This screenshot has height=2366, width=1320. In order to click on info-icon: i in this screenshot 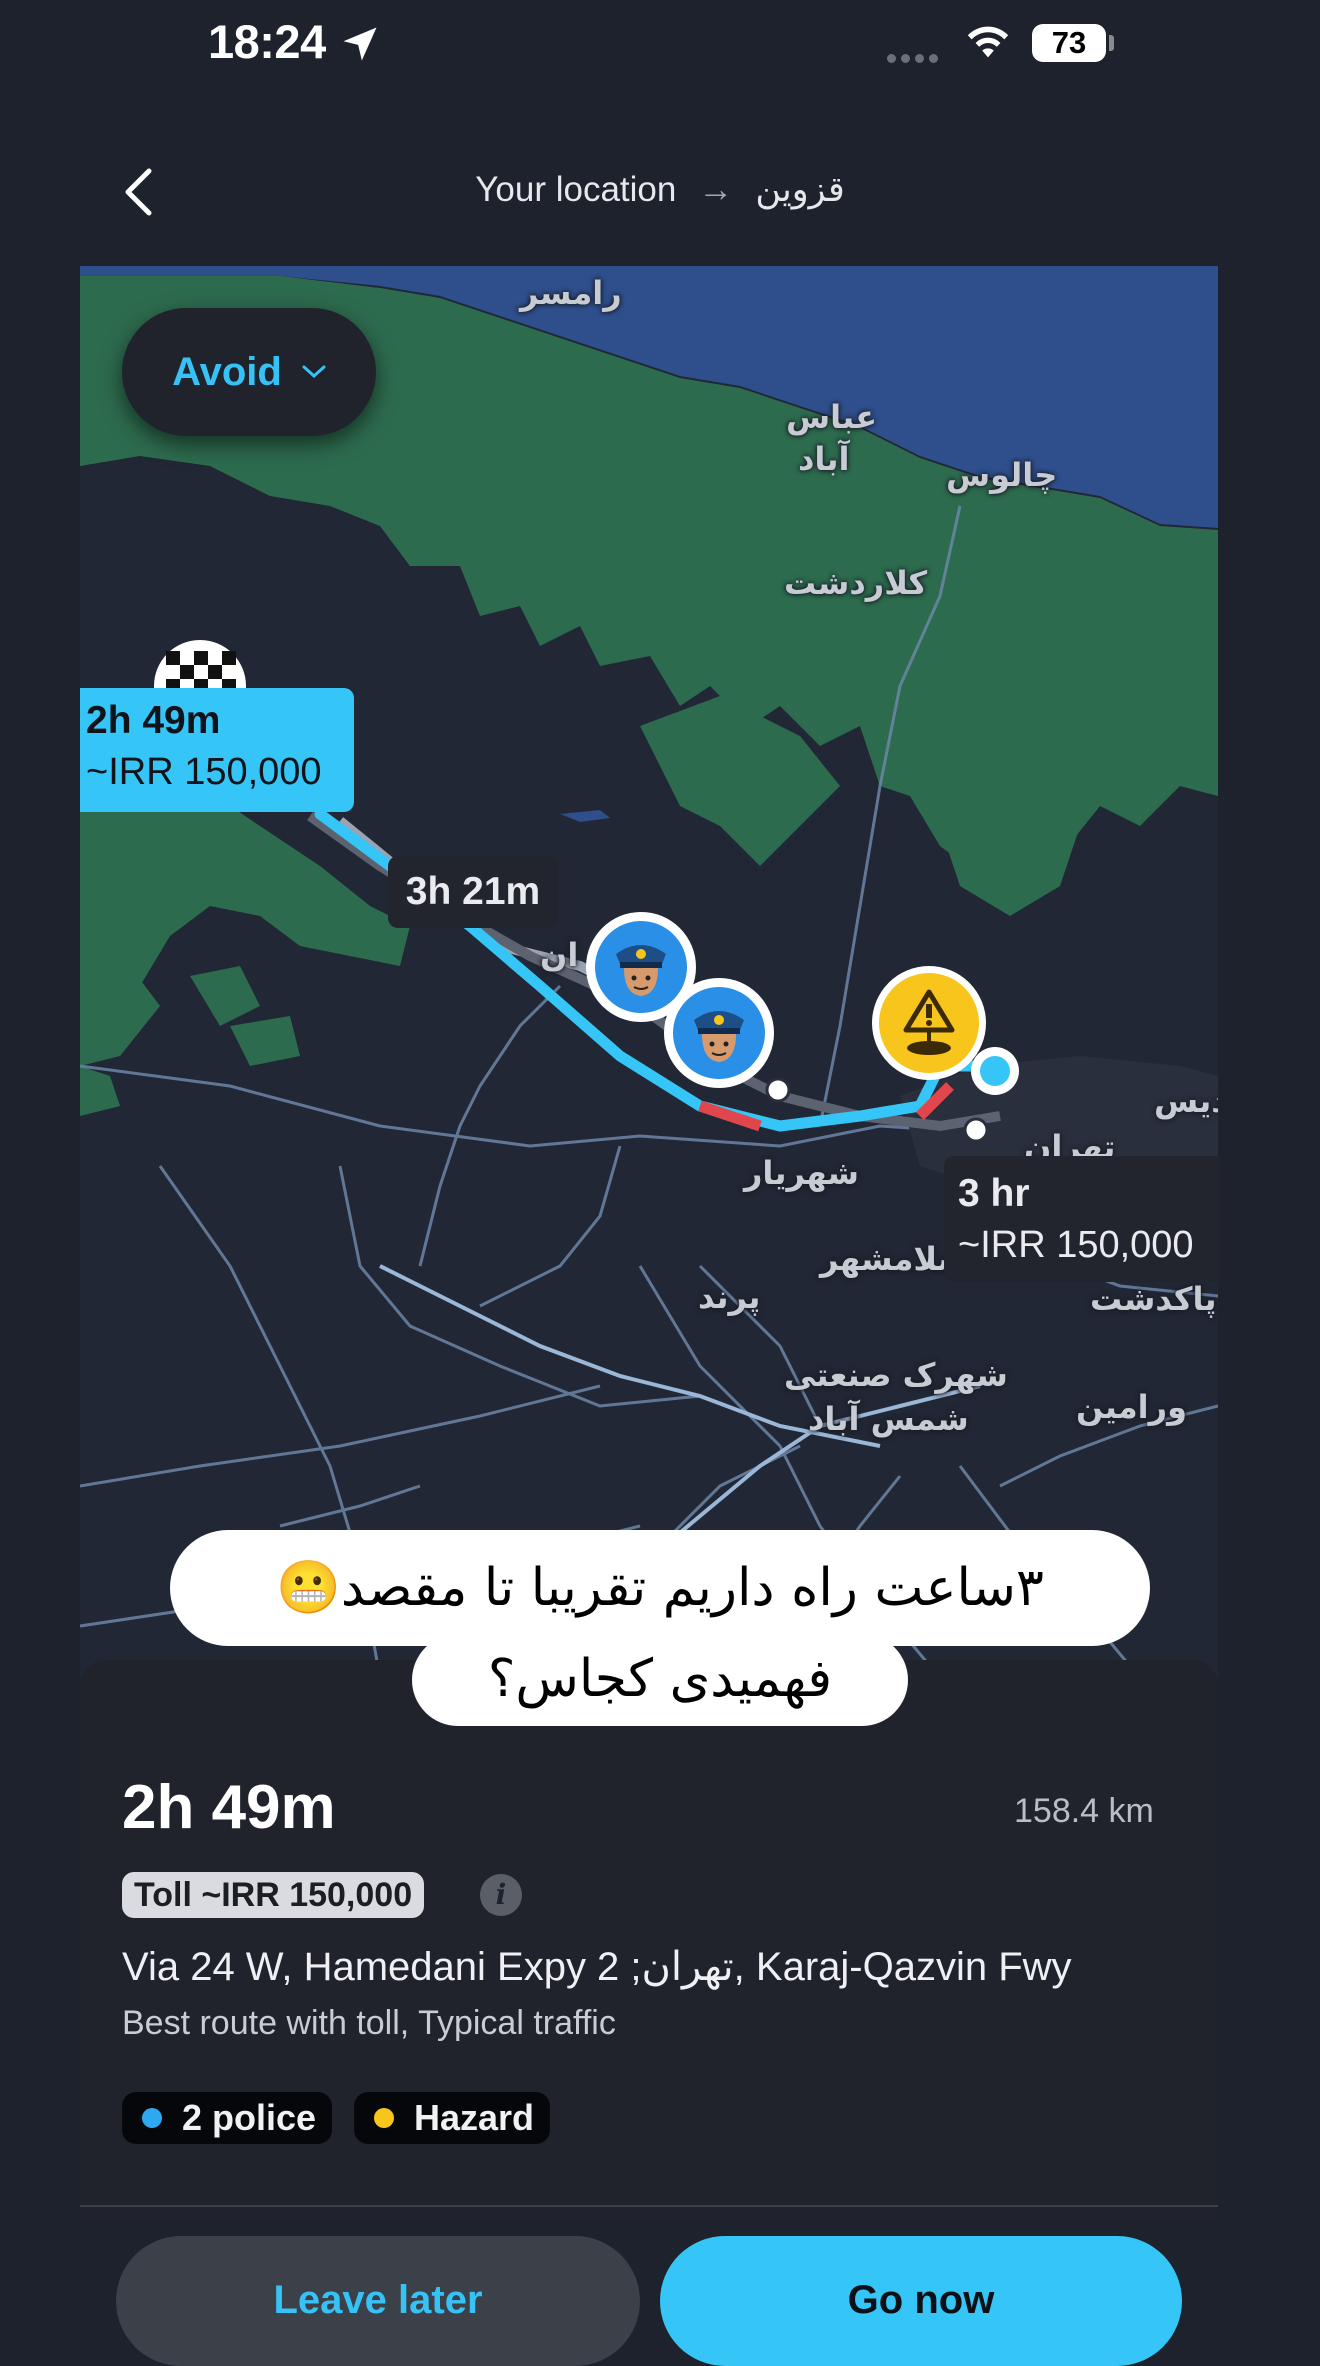, I will do `click(501, 1895)`.